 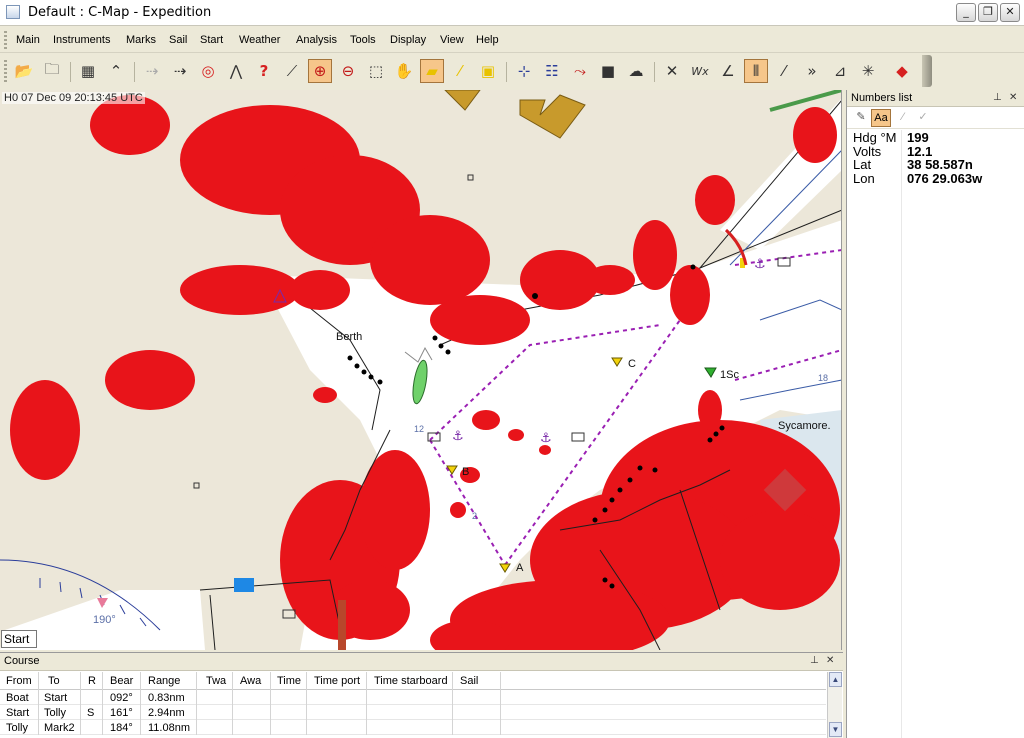 I want to click on column-header-to: To, so click(x=54, y=681).